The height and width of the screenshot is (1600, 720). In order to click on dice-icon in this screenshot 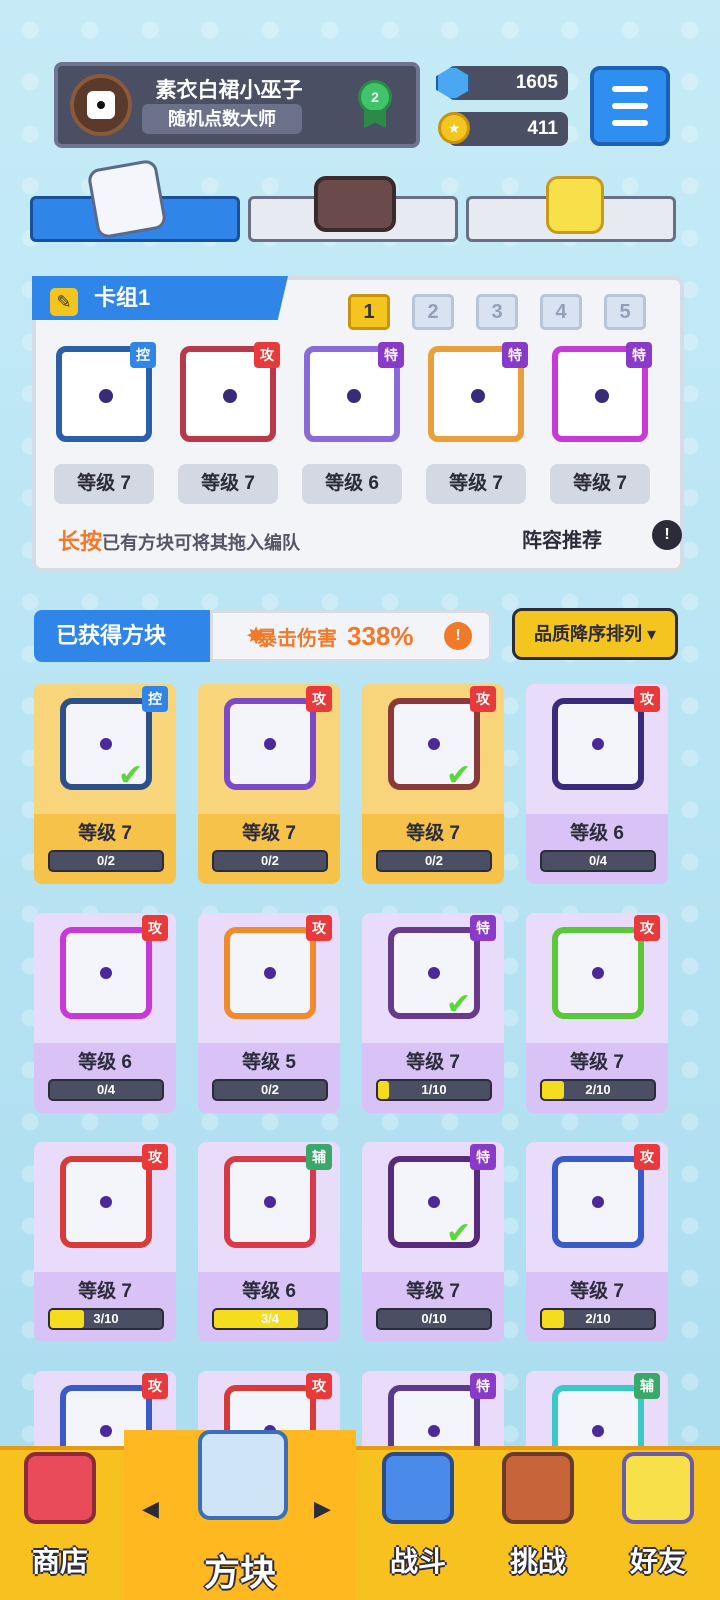, I will do `click(101, 105)`.